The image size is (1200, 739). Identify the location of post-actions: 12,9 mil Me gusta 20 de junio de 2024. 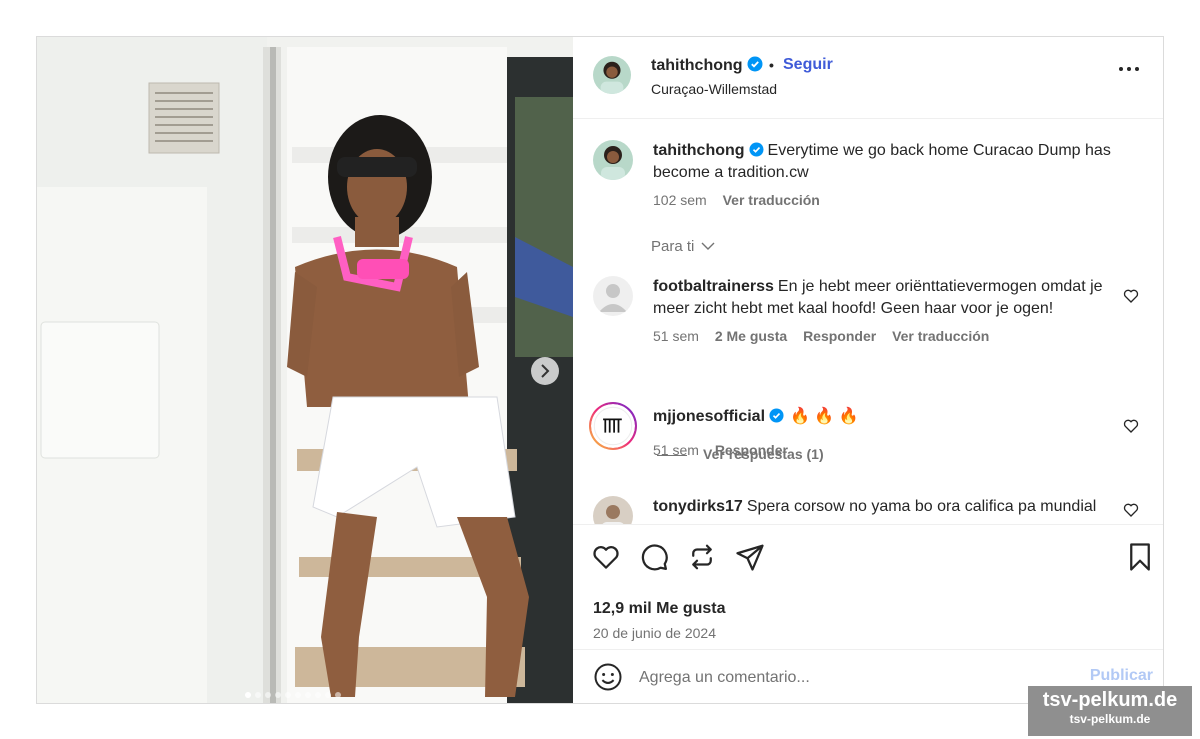
(868, 584).